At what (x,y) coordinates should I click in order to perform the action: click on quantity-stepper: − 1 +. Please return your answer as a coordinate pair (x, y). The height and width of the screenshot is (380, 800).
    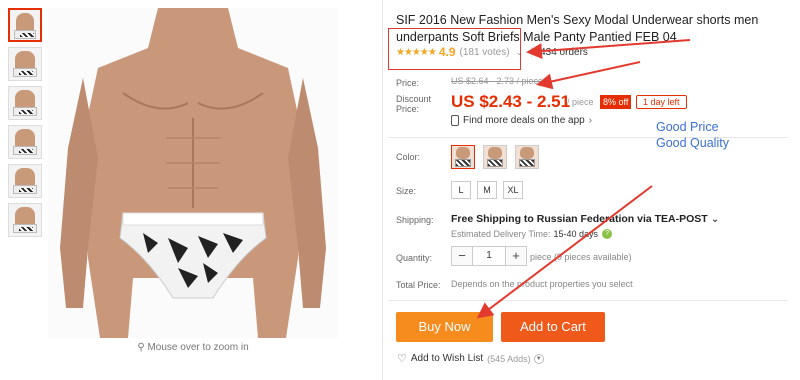
    Looking at the image, I should click on (489, 256).